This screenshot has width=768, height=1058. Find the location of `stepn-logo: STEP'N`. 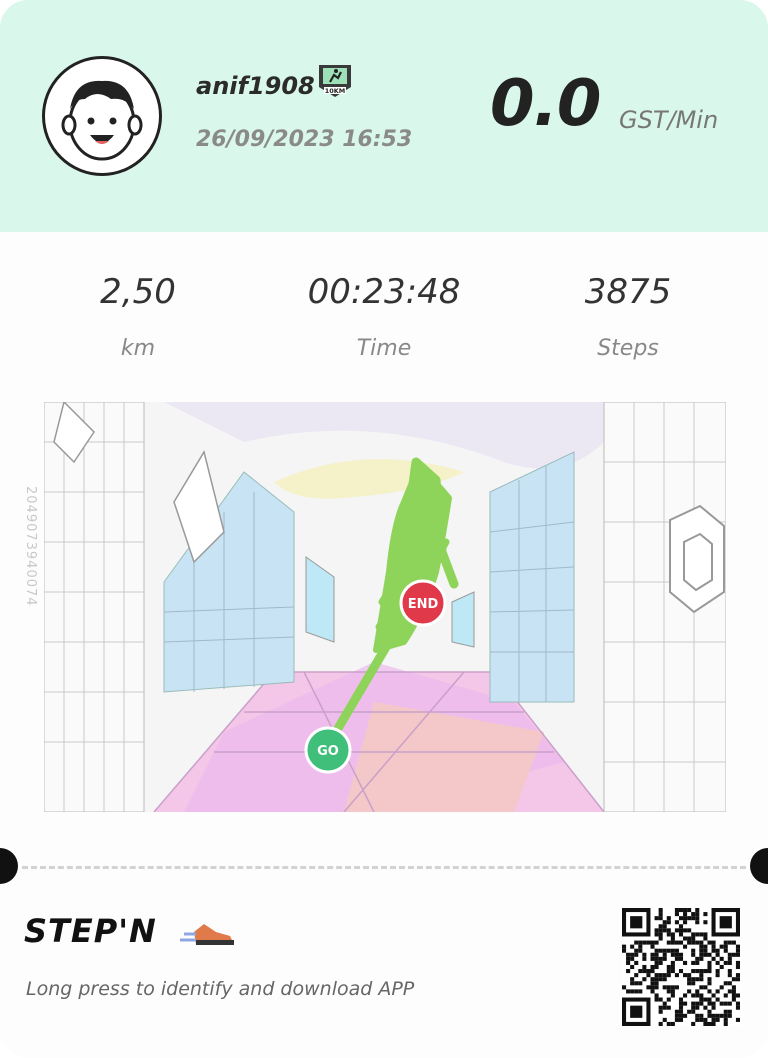

stepn-logo: STEP'N is located at coordinates (134, 930).